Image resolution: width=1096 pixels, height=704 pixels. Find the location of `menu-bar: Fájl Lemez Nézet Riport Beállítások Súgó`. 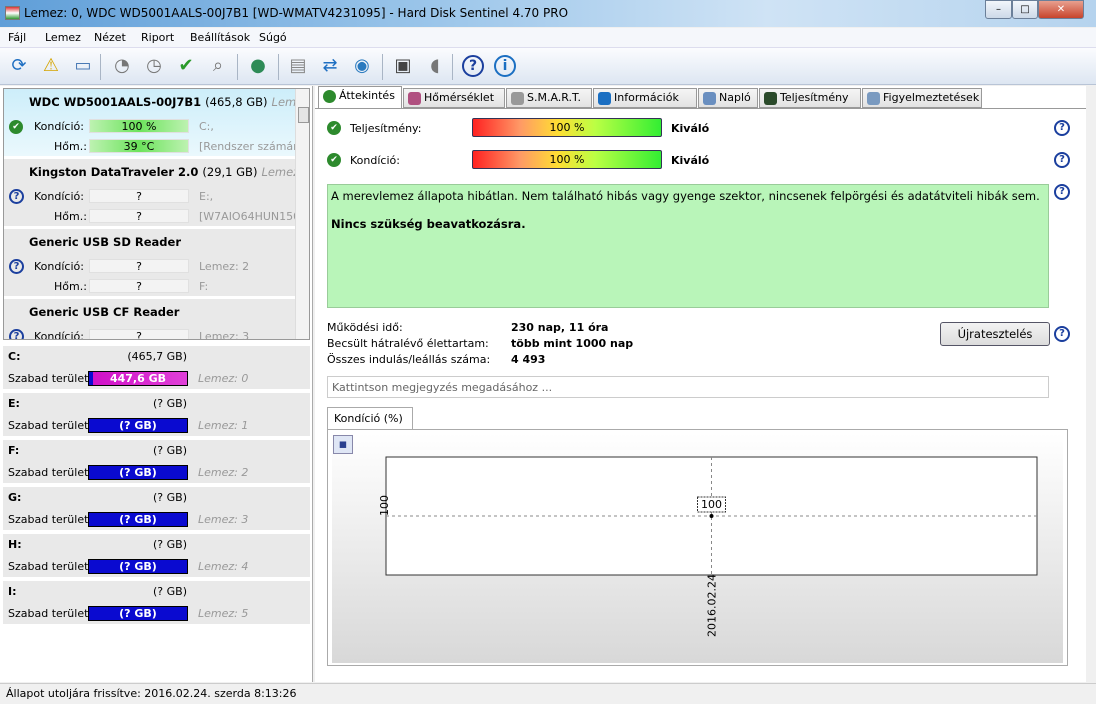

menu-bar: Fájl Lemez Nézet Riport Beállítások Súgó is located at coordinates (548, 38).